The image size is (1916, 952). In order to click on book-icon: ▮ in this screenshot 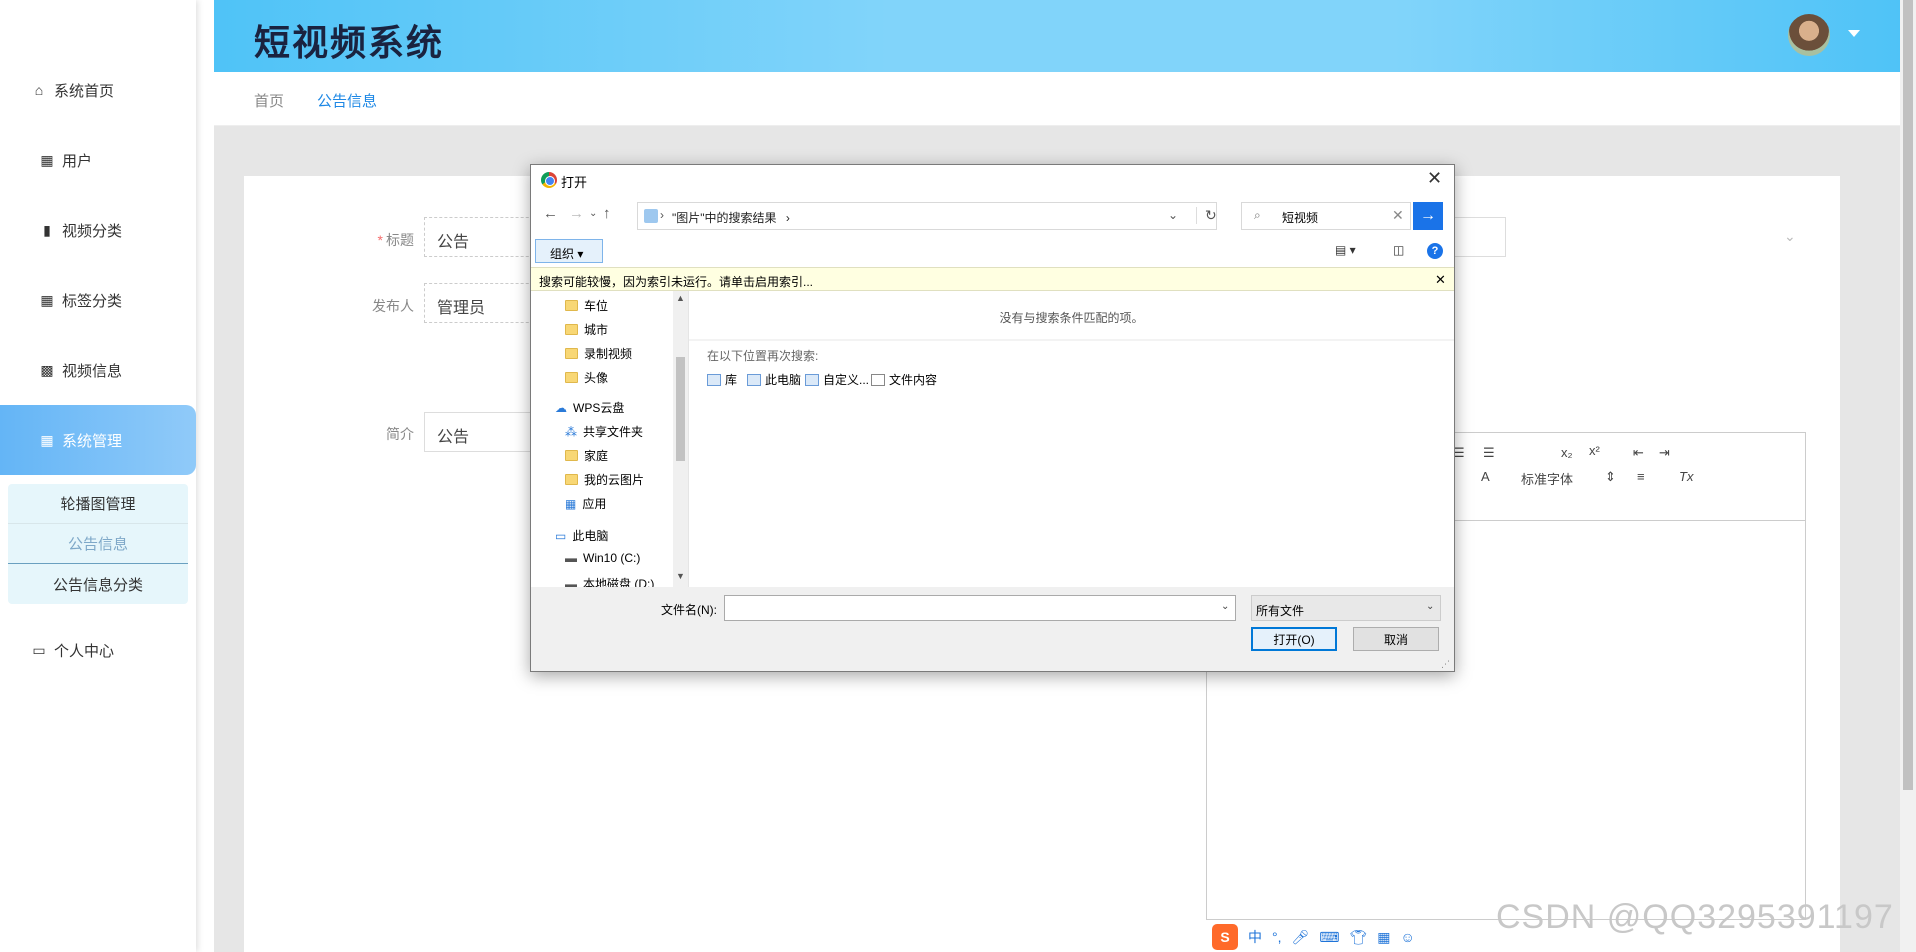, I will do `click(47, 229)`.